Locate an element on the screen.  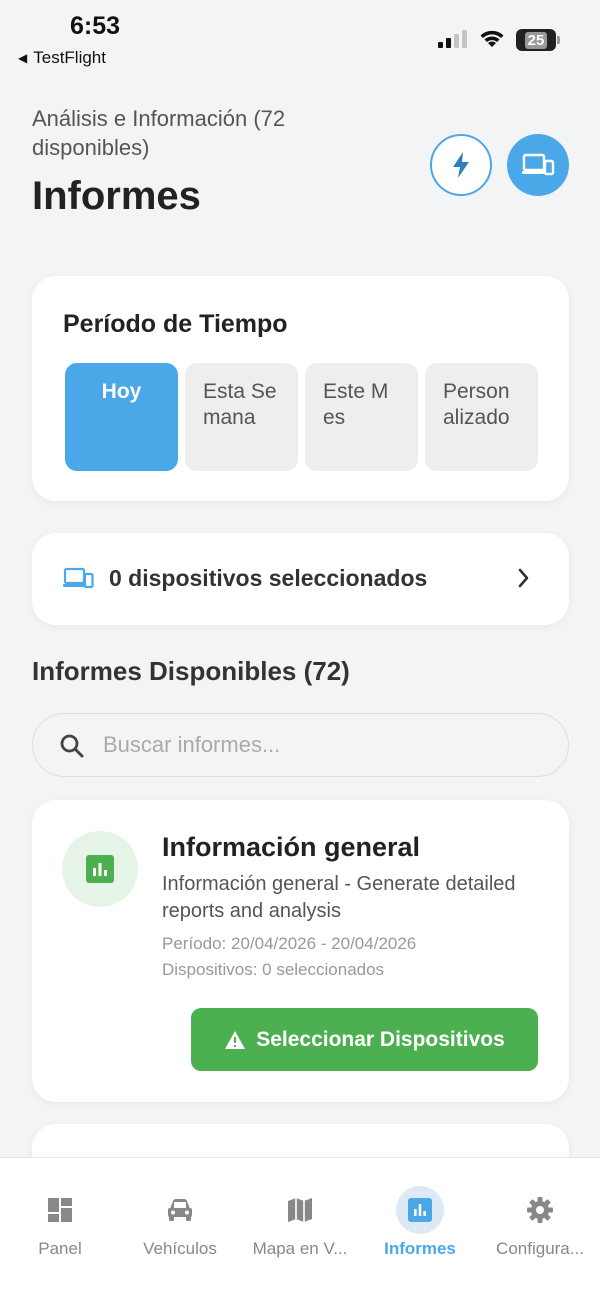
tab-reports: Informes is located at coordinates (420, 1228).